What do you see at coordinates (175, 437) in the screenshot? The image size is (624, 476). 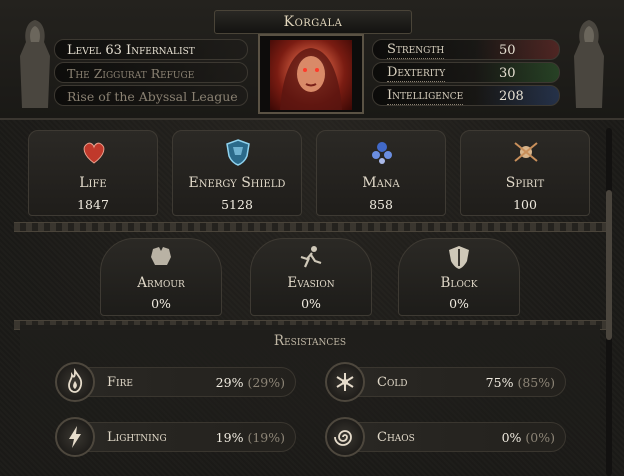 I see `resistance-lightning: Lightning 19% (19%)` at bounding box center [175, 437].